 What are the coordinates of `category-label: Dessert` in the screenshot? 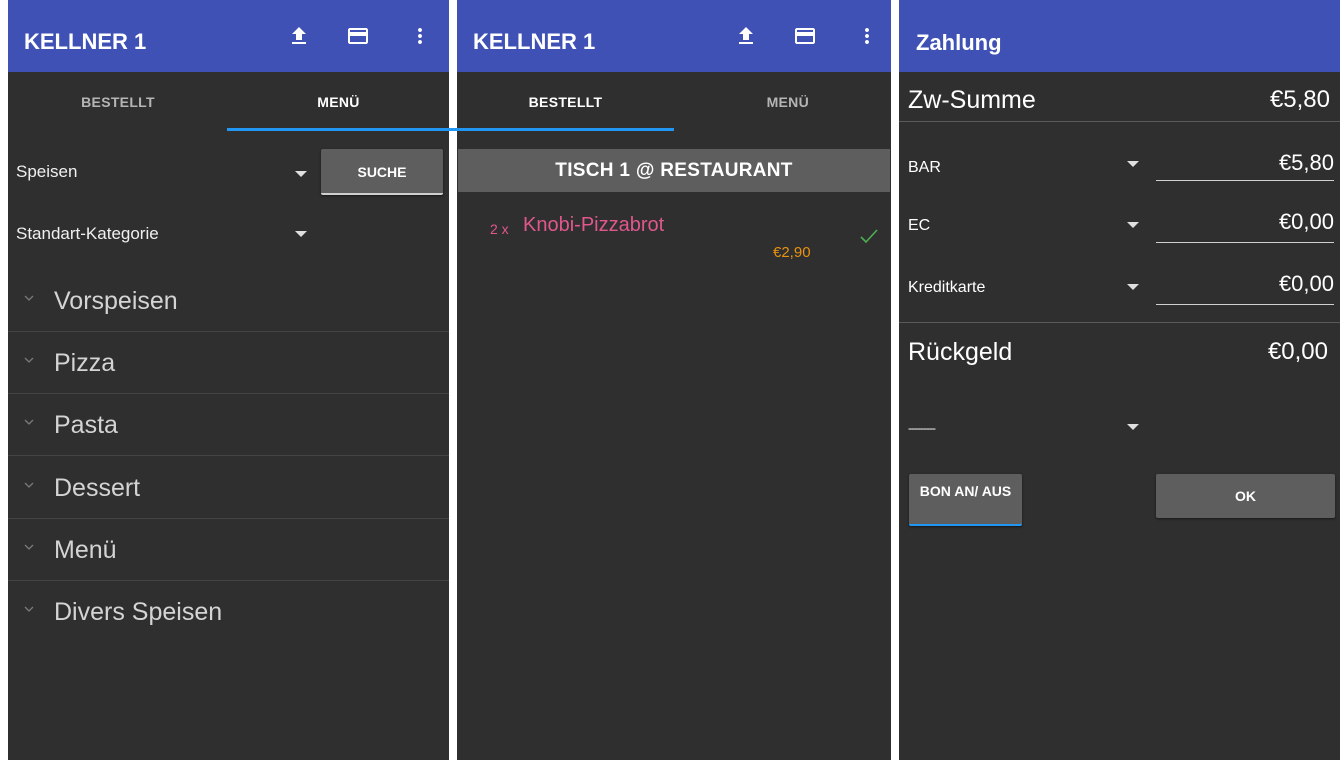 It's located at (97, 488).